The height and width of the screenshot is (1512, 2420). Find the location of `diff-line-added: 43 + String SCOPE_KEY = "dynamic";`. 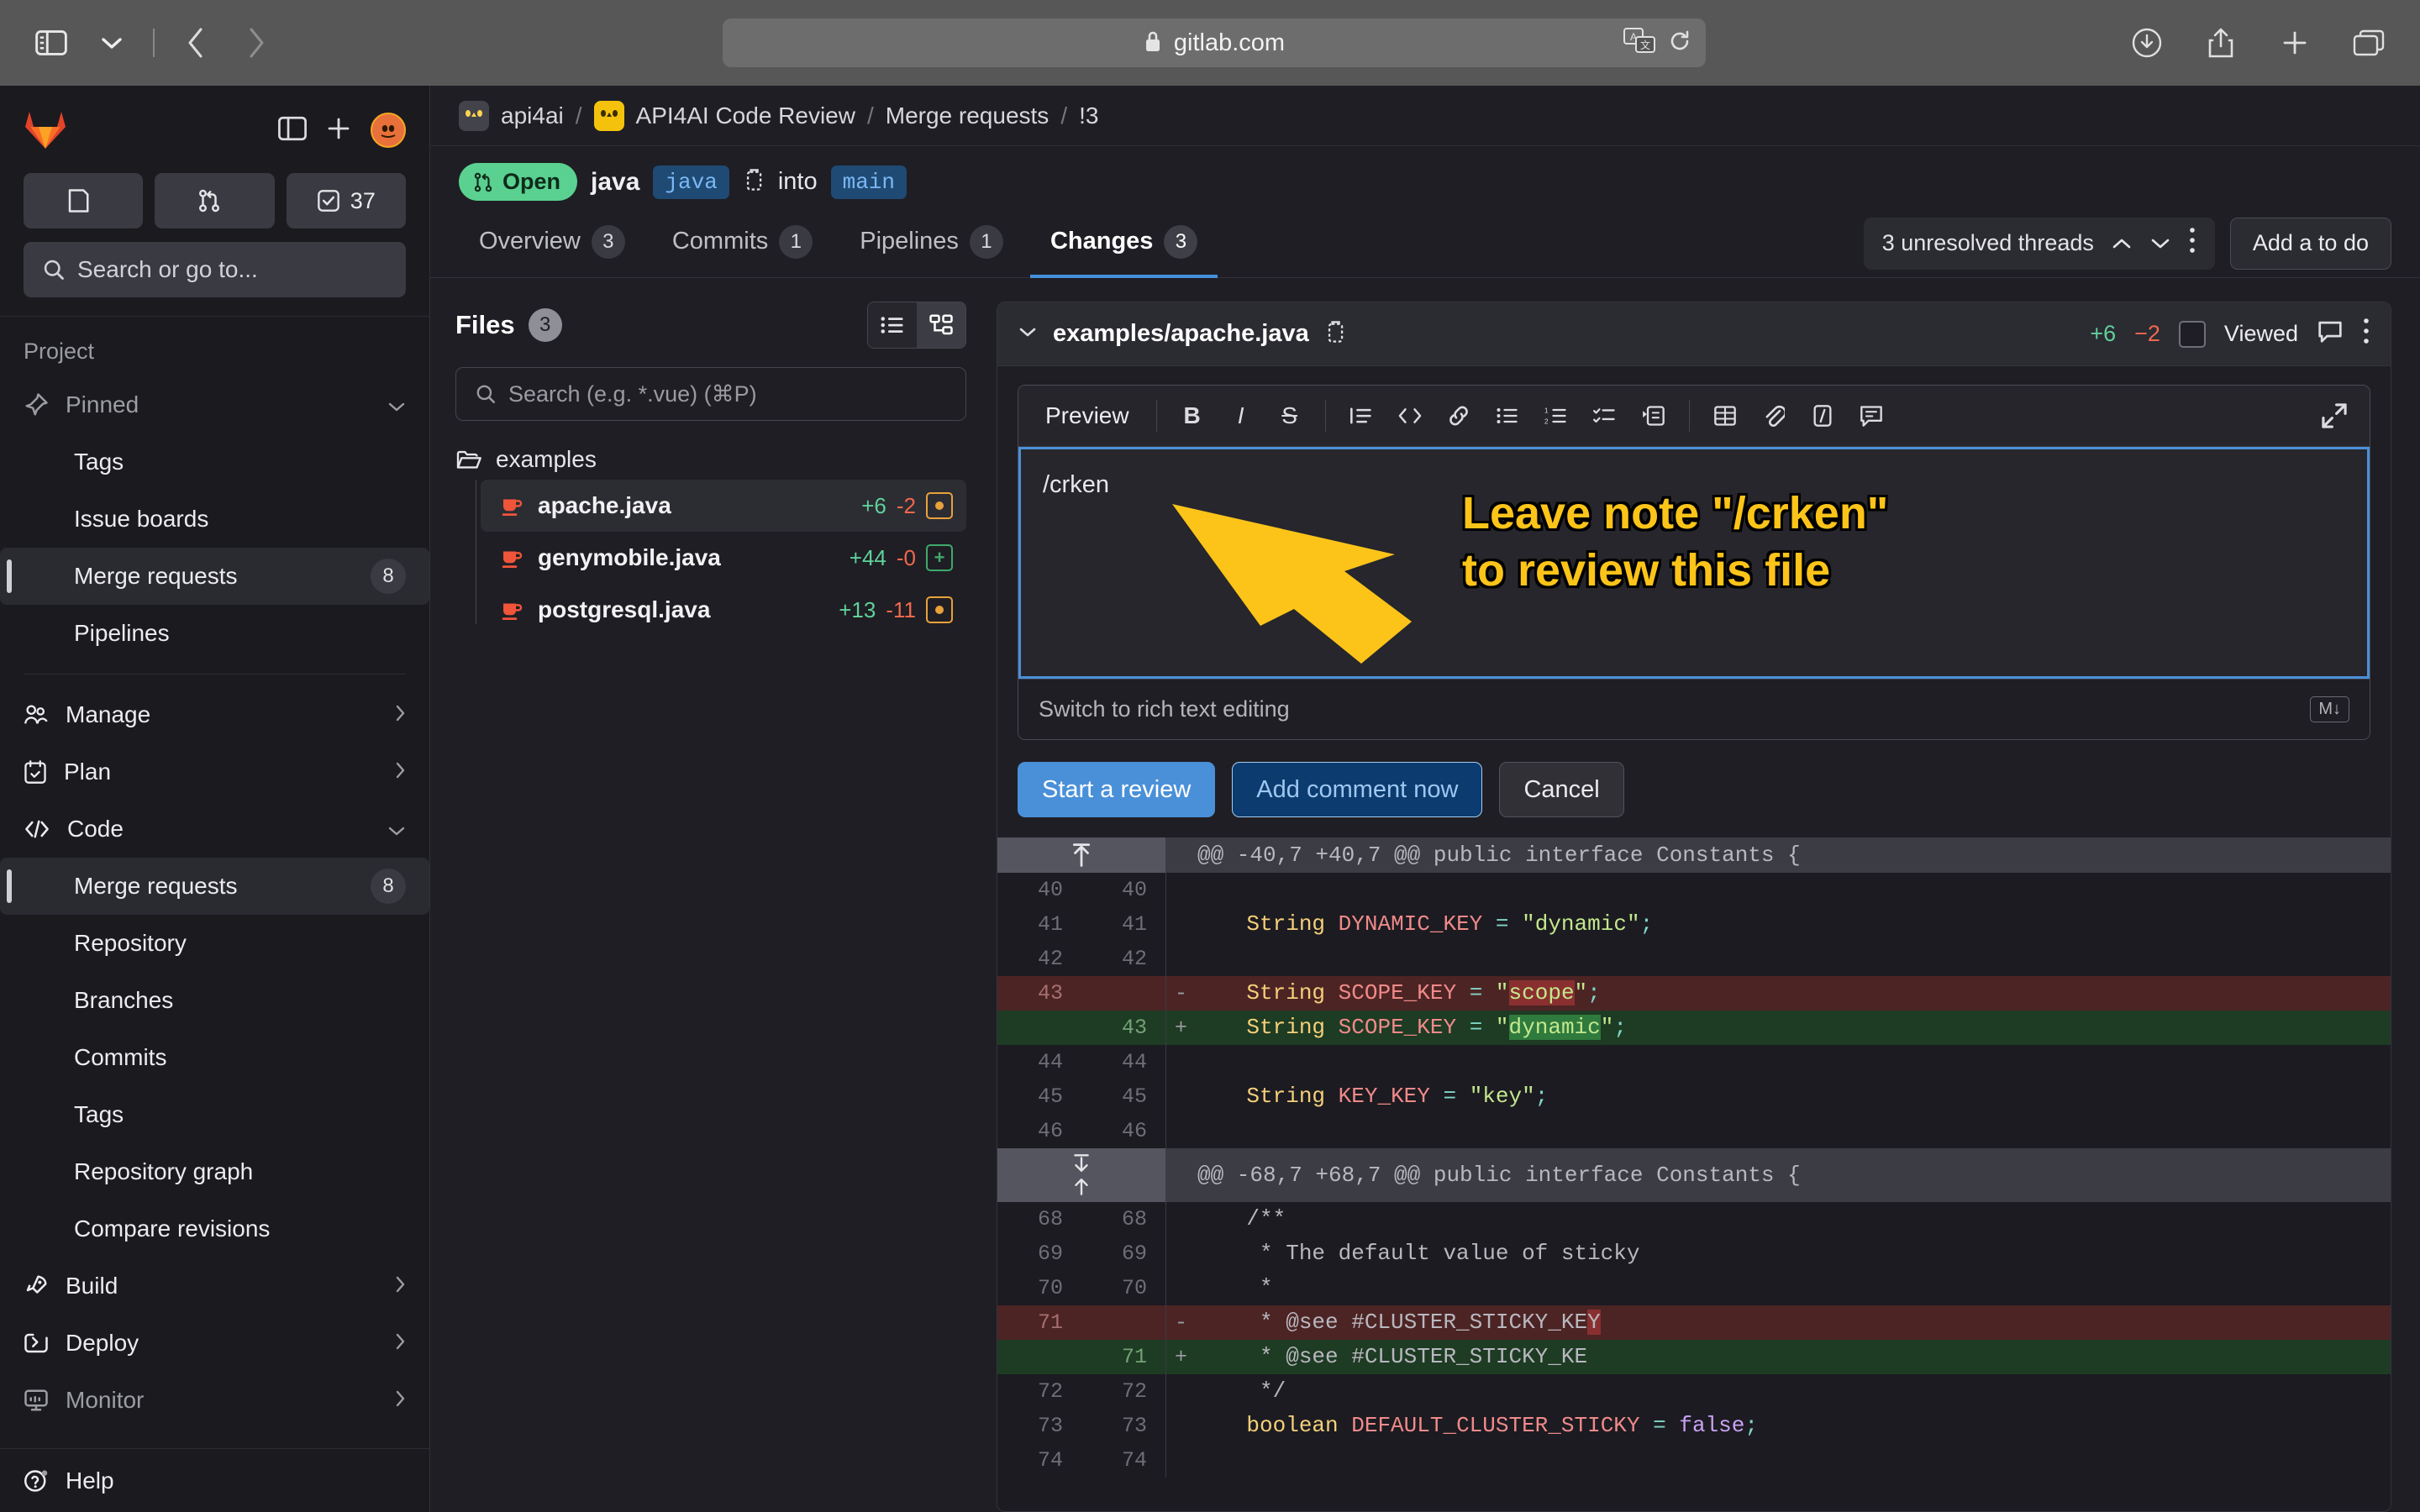

diff-line-added: 43 + String SCOPE_KEY = "dynamic"; is located at coordinates (1694, 1028).